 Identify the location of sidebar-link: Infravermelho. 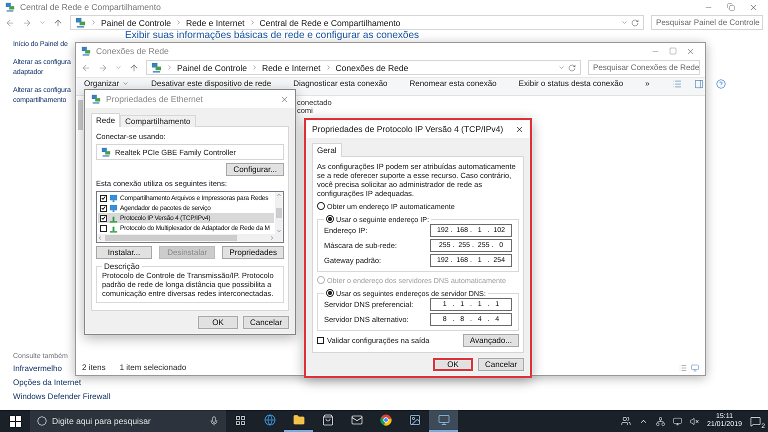
(37, 369).